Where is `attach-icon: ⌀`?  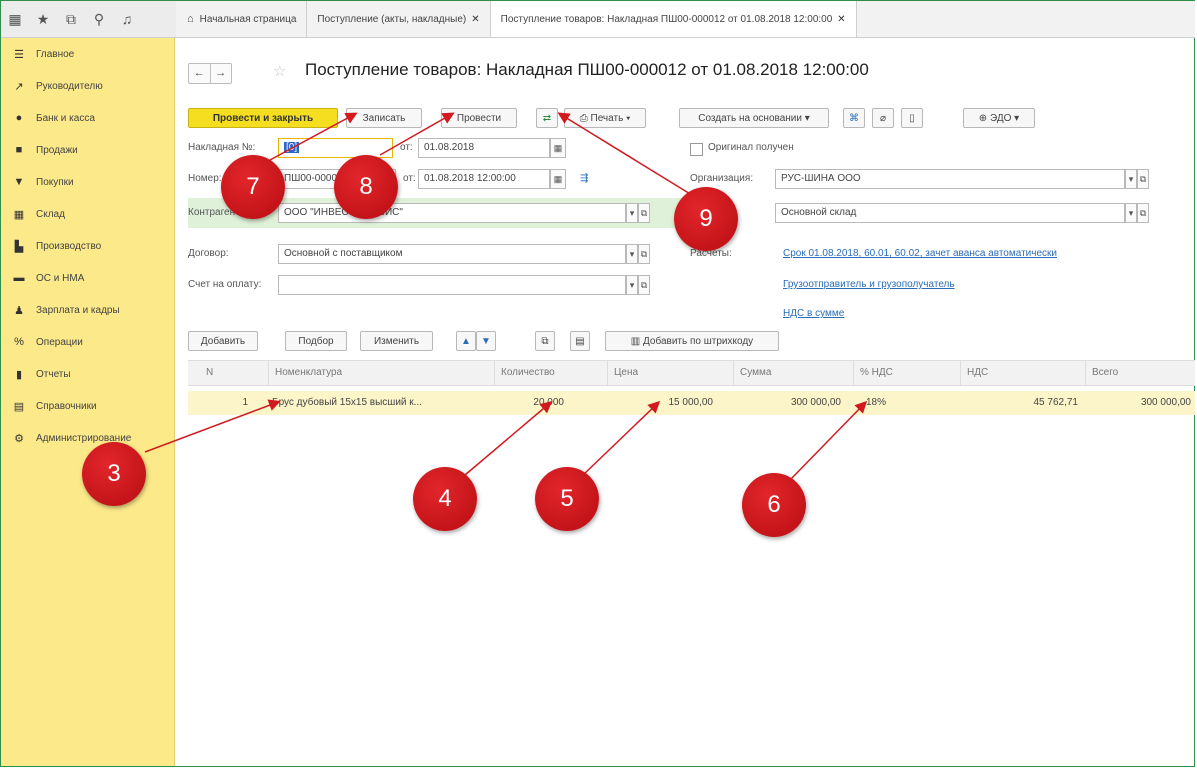 attach-icon: ⌀ is located at coordinates (883, 118).